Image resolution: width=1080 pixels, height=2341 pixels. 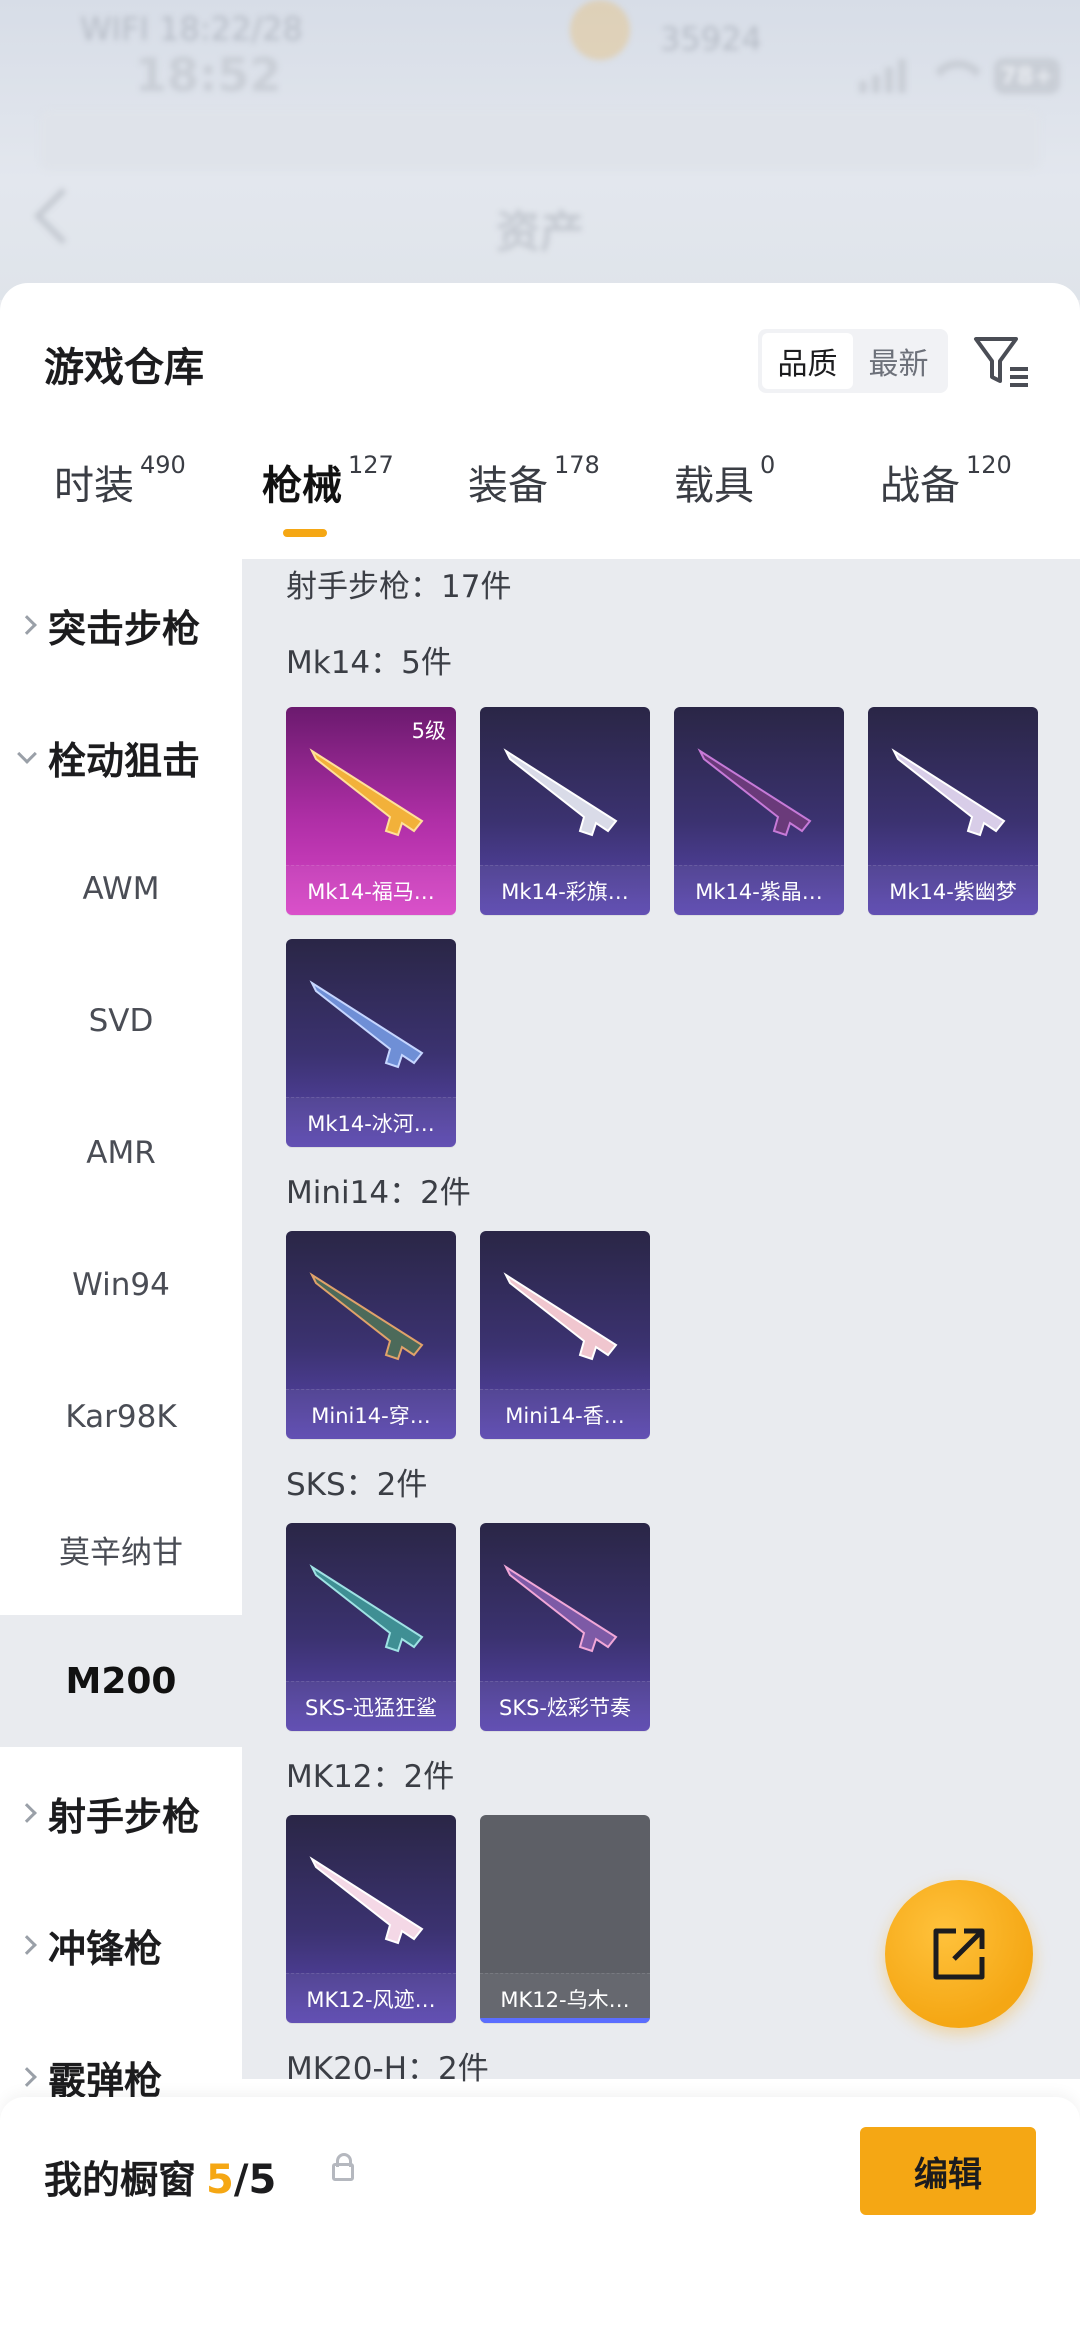 What do you see at coordinates (121, 1681) in the screenshot?
I see `sidebar-item-m200: M200` at bounding box center [121, 1681].